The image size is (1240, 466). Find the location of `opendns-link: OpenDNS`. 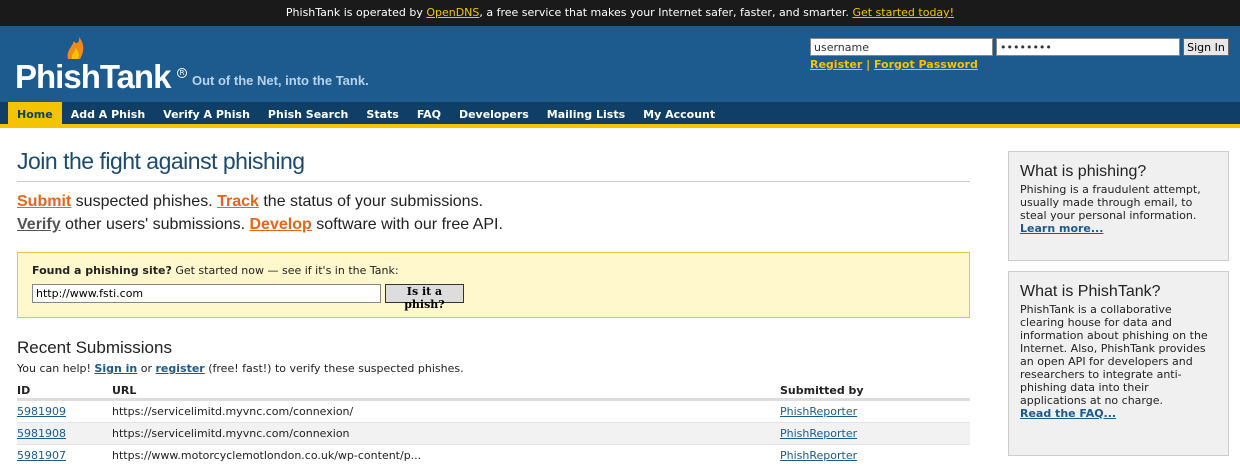

opendns-link: OpenDNS is located at coordinates (452, 12).